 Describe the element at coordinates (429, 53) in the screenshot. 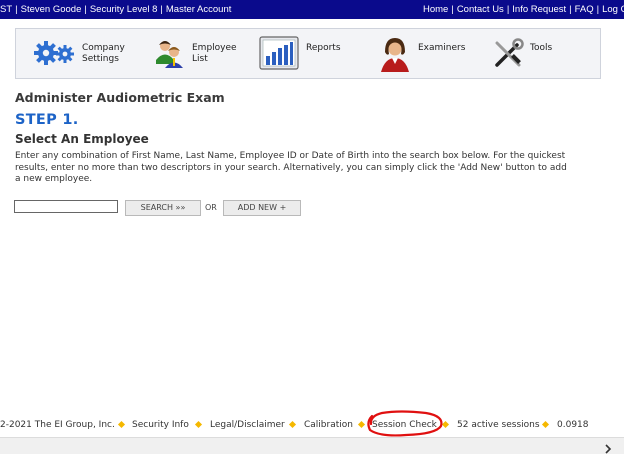

I see `nav-examiners: Examiners` at that location.